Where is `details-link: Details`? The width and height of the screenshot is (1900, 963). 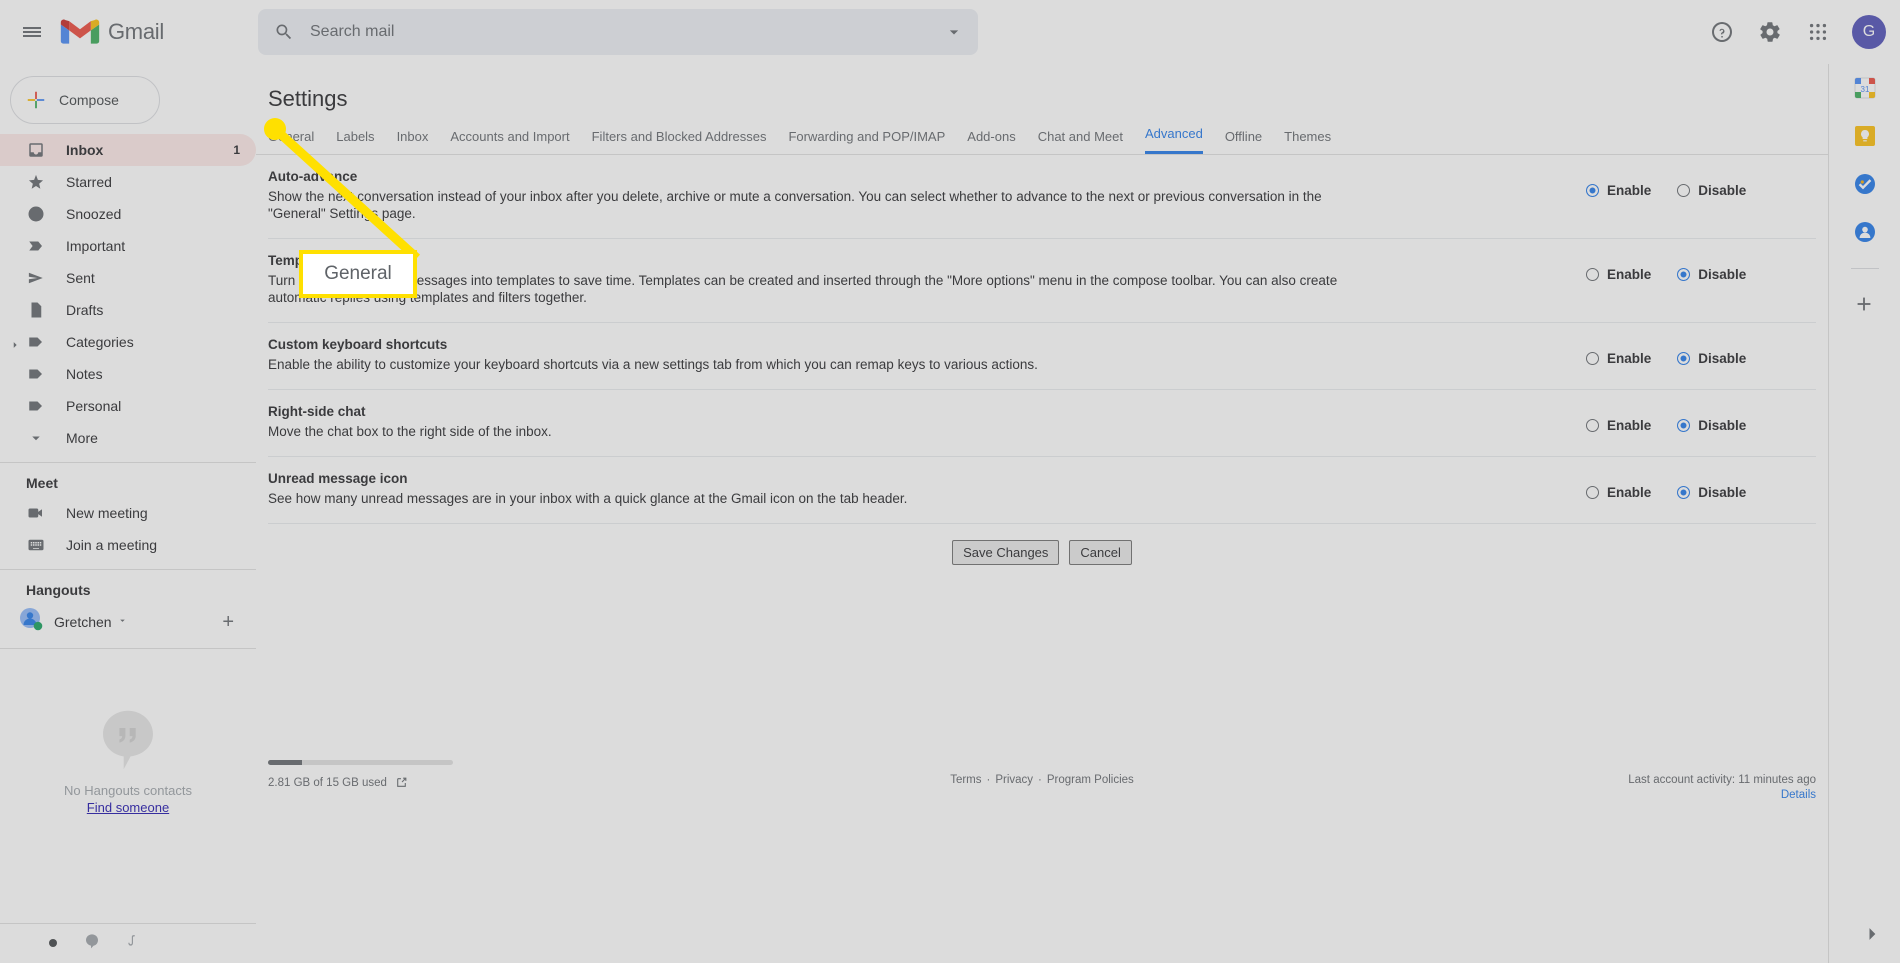 details-link: Details is located at coordinates (1722, 795).